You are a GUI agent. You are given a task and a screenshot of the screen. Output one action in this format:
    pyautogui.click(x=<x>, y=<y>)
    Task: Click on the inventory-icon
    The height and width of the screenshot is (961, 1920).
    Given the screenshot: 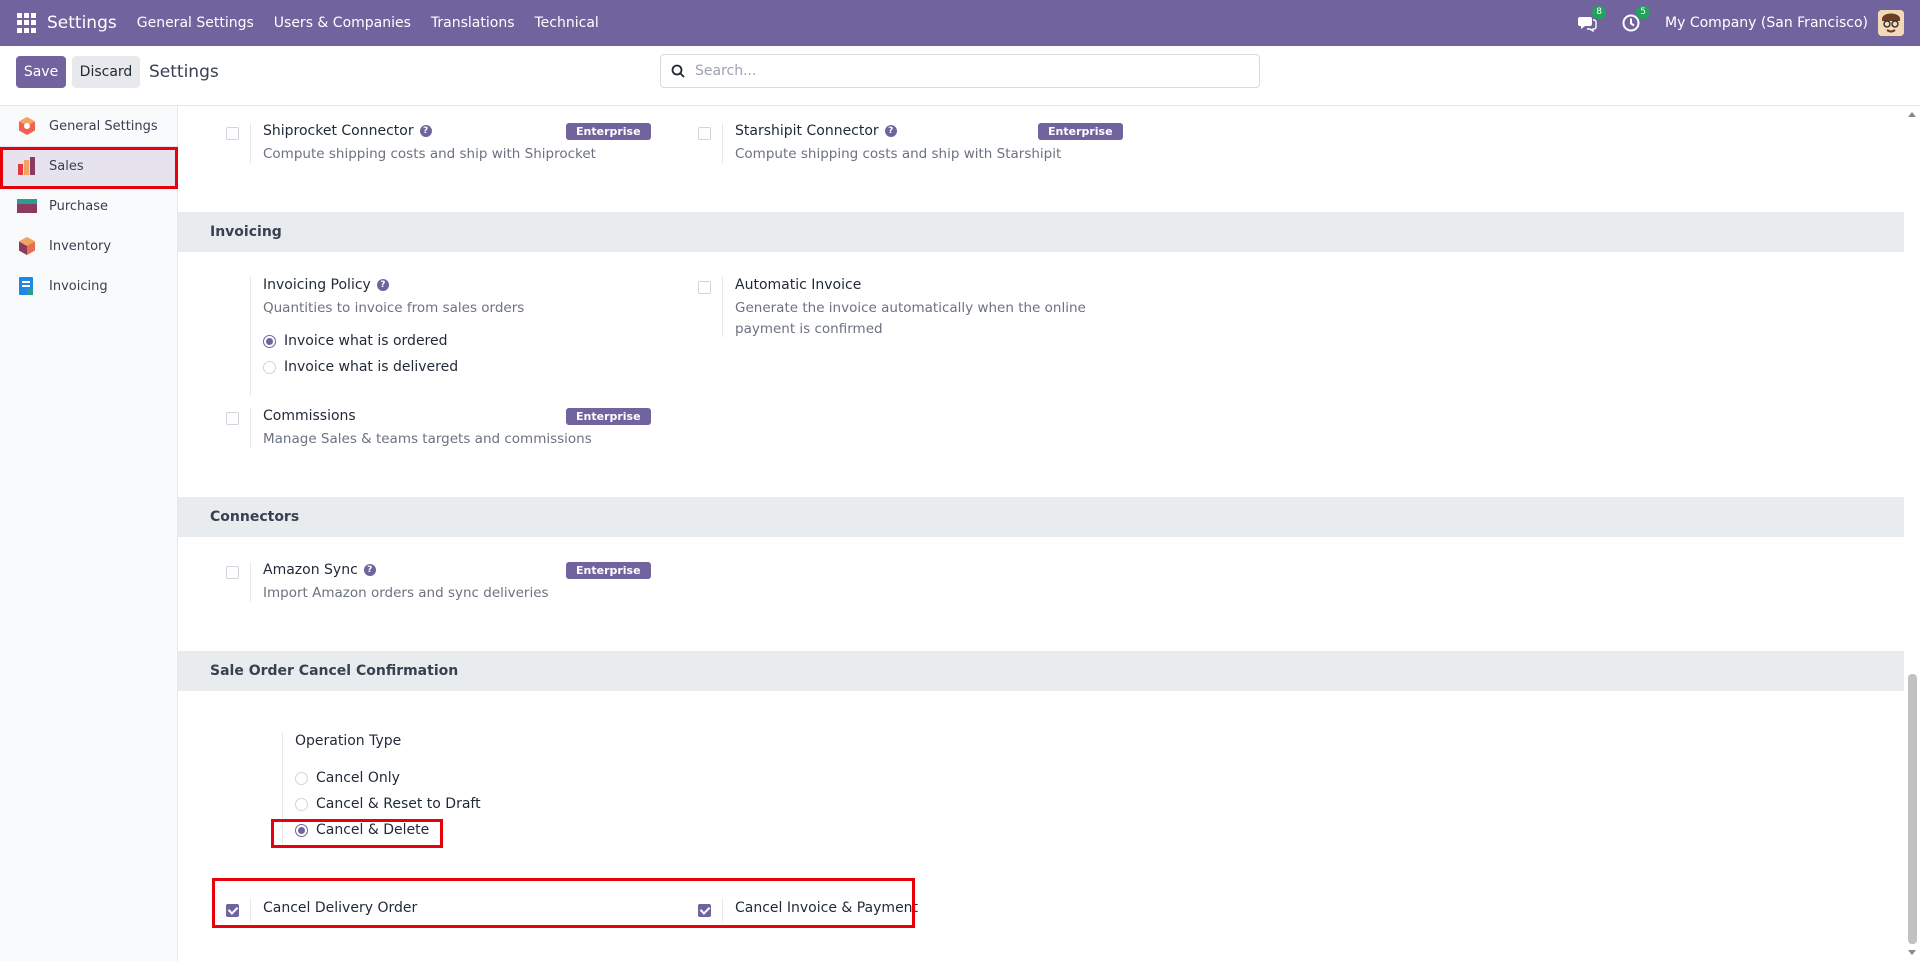 What is the action you would take?
    pyautogui.click(x=27, y=246)
    